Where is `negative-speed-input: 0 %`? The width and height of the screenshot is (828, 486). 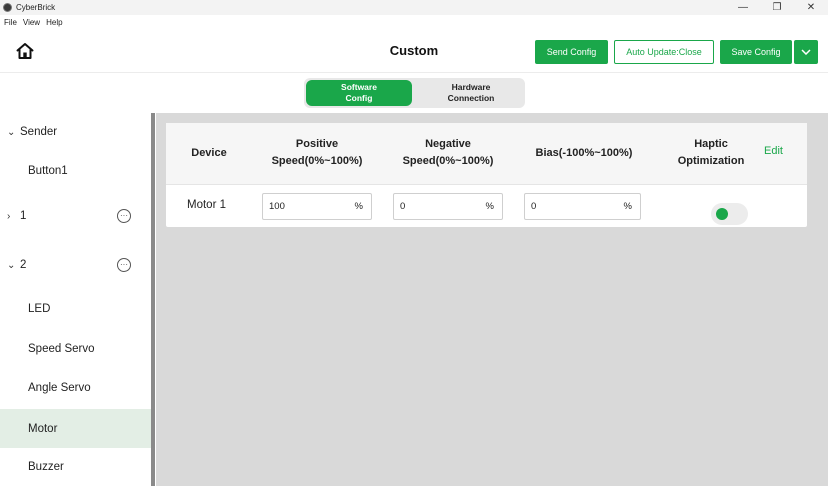 negative-speed-input: 0 % is located at coordinates (448, 206).